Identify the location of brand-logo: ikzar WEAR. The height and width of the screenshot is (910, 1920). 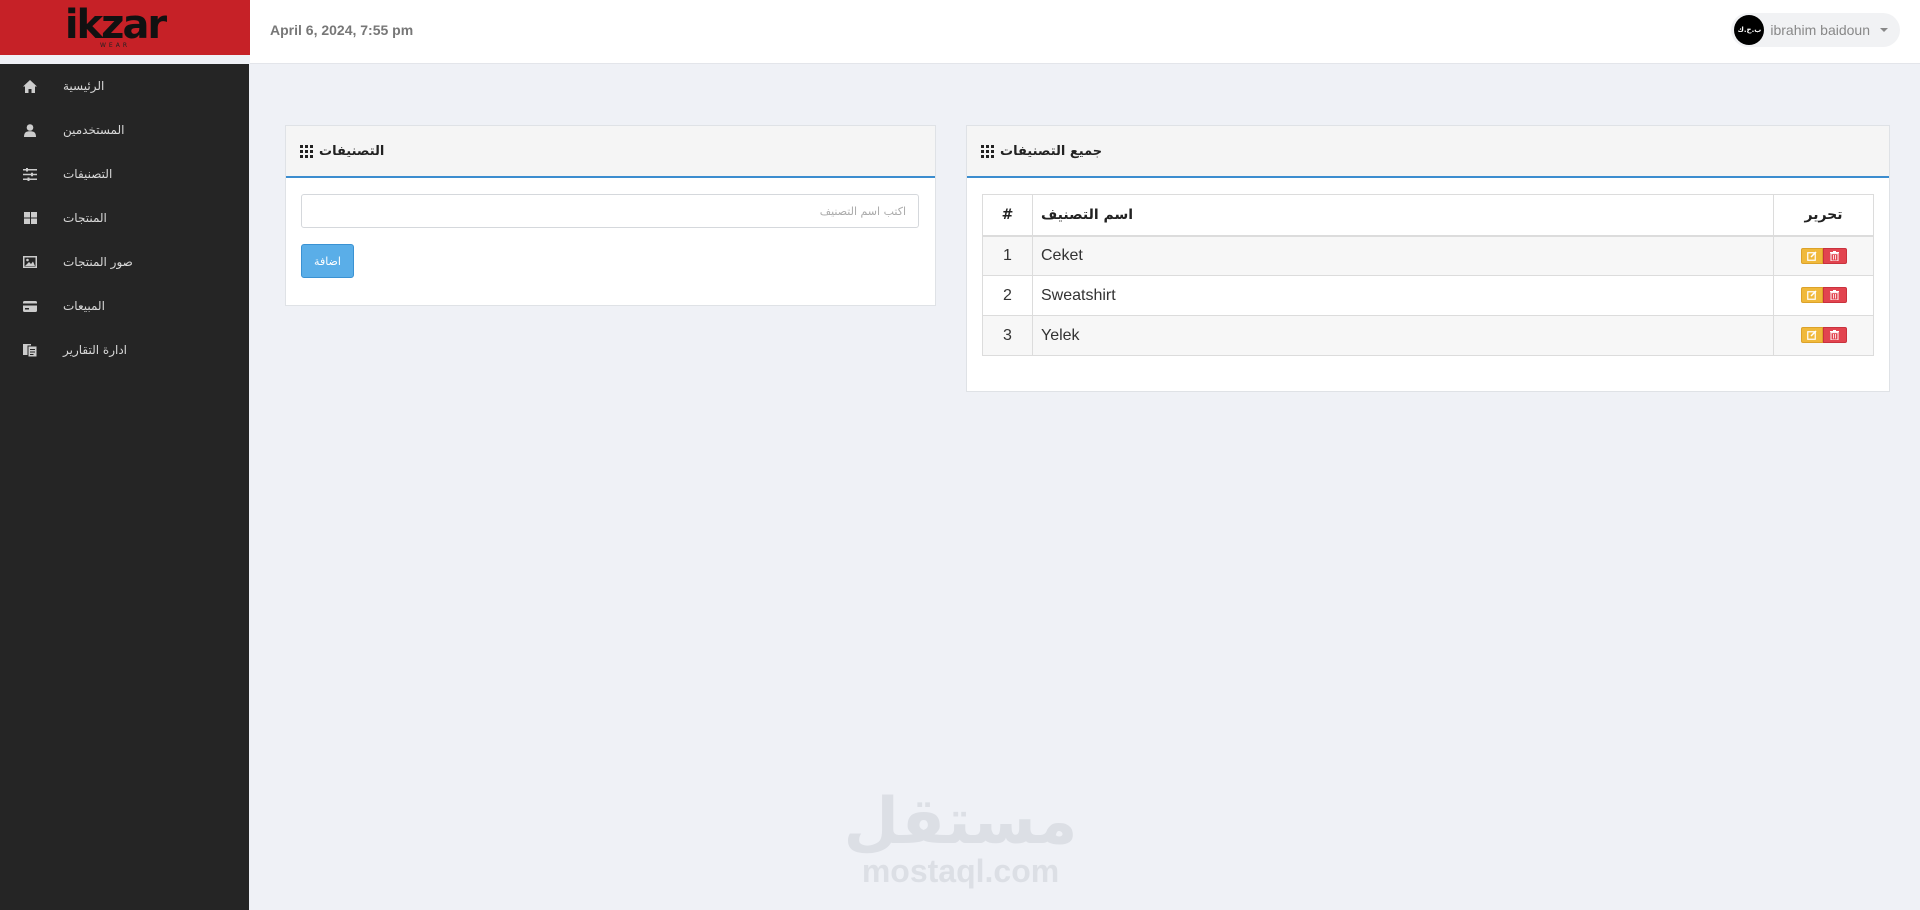
(125, 27).